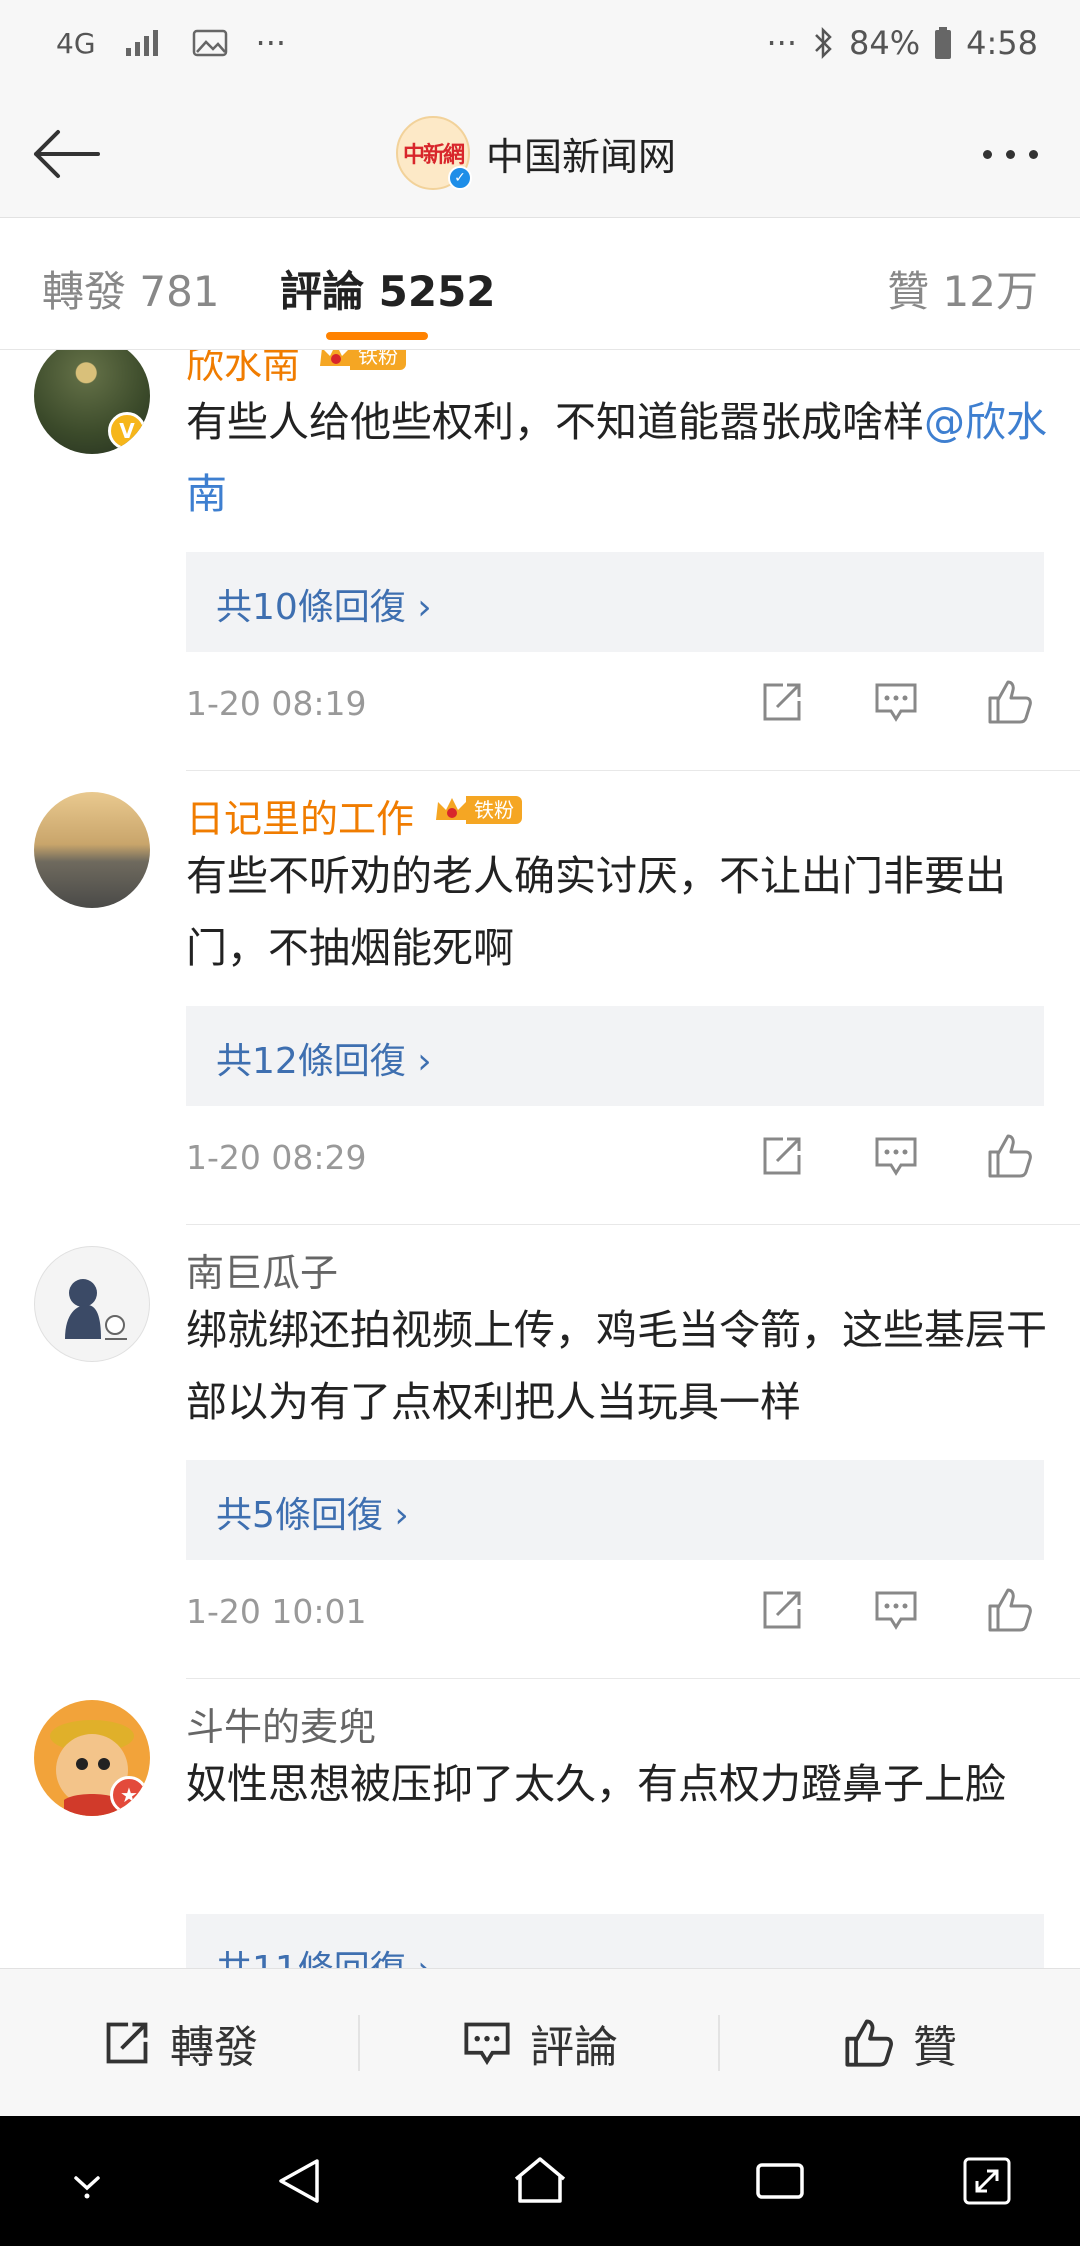 This screenshot has width=1080, height=2246. I want to click on tab-bar: 轉發 781 評論 5252 贊 12万, so click(540, 284).